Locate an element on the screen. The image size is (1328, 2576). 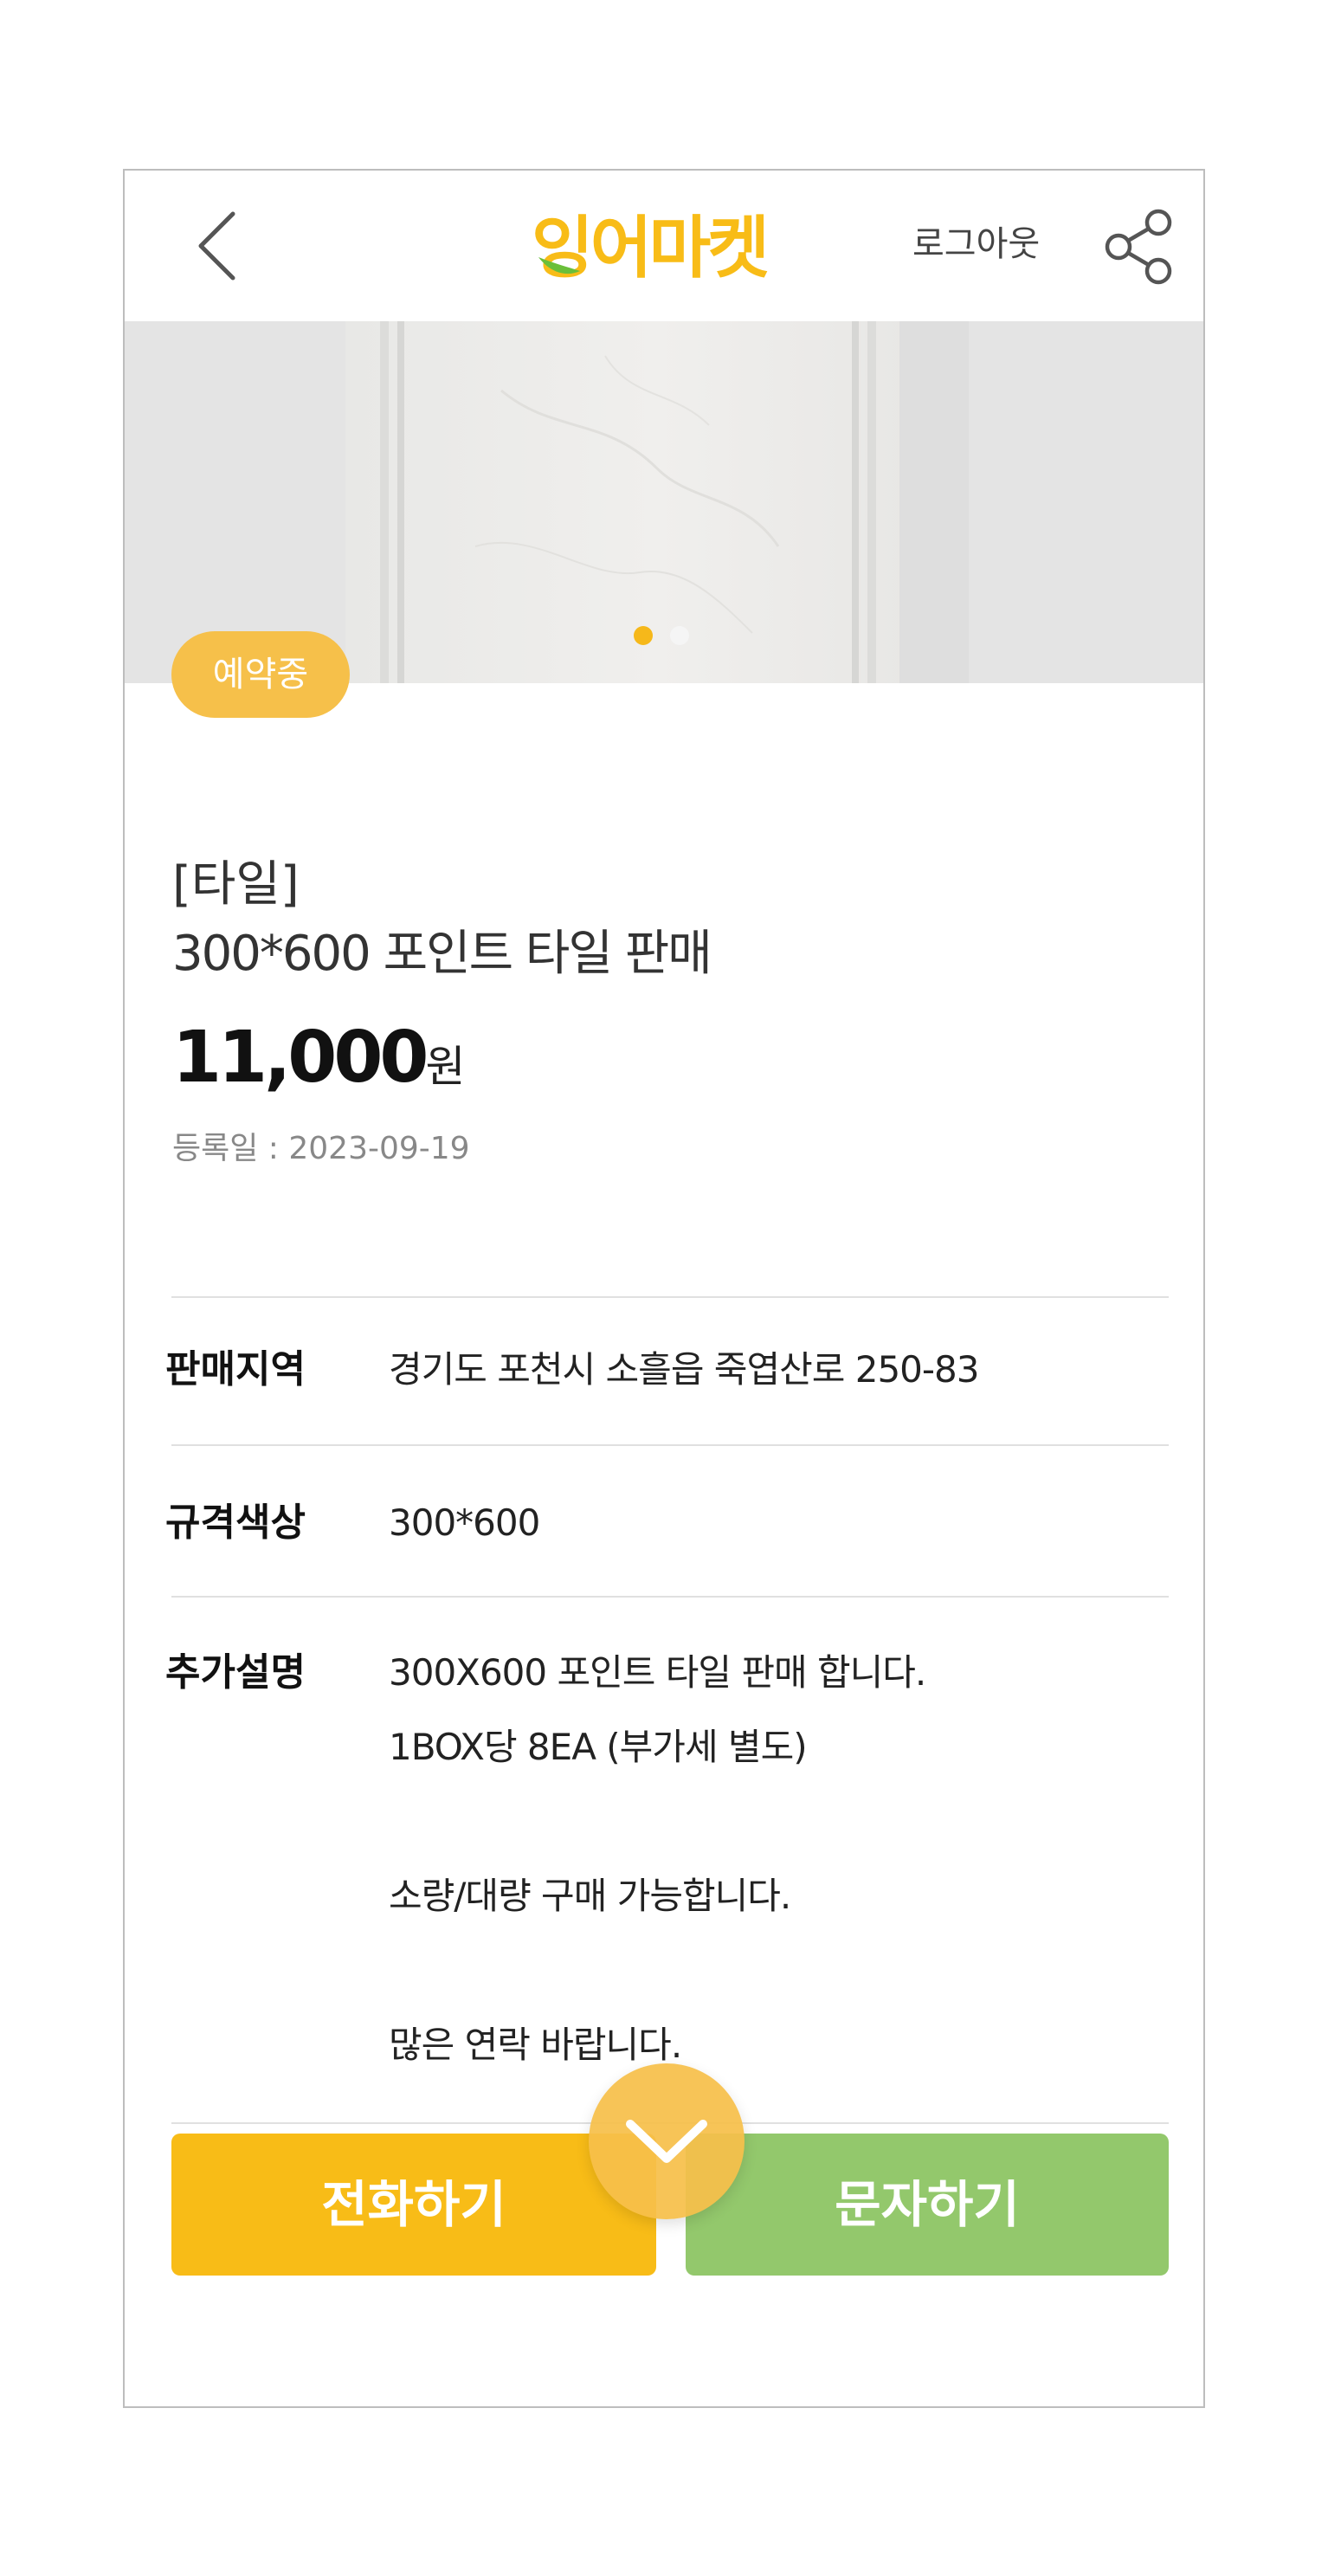
scroll-toggle-button is located at coordinates (667, 2141).